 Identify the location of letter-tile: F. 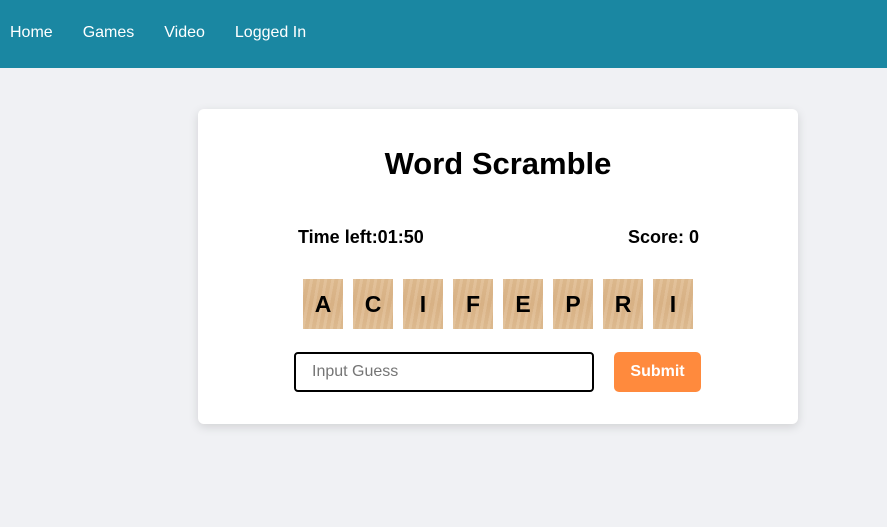
(473, 304).